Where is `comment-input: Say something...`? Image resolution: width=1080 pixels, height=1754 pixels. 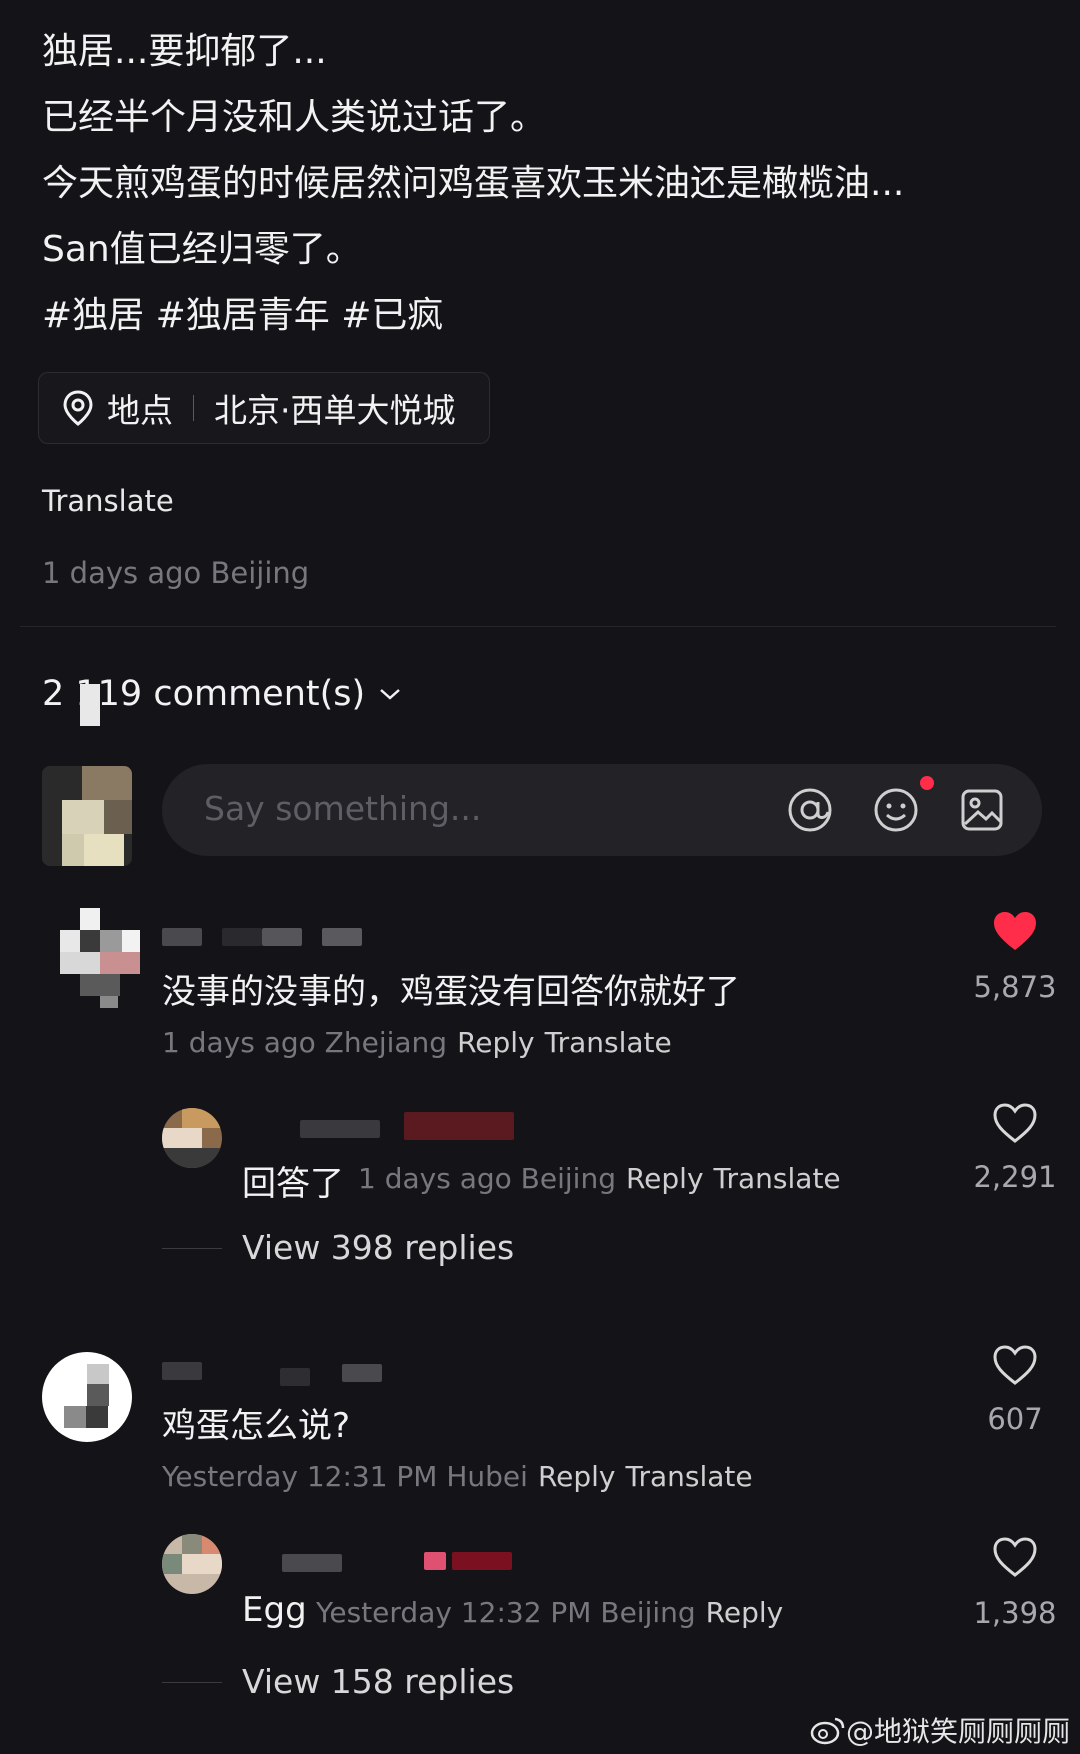 comment-input: Say something... is located at coordinates (602, 810).